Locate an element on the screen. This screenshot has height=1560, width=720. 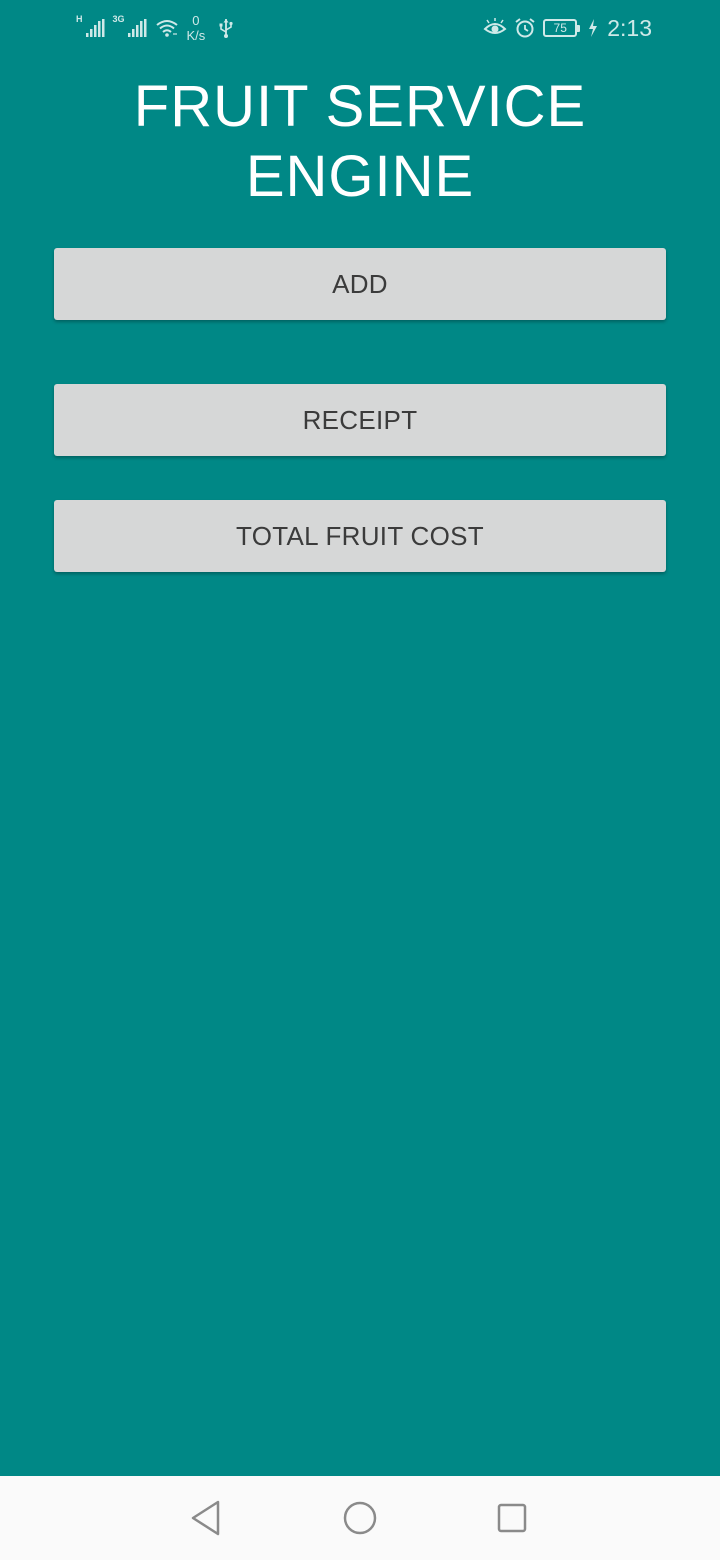
receipt-button: RECEIPT is located at coordinates (360, 420).